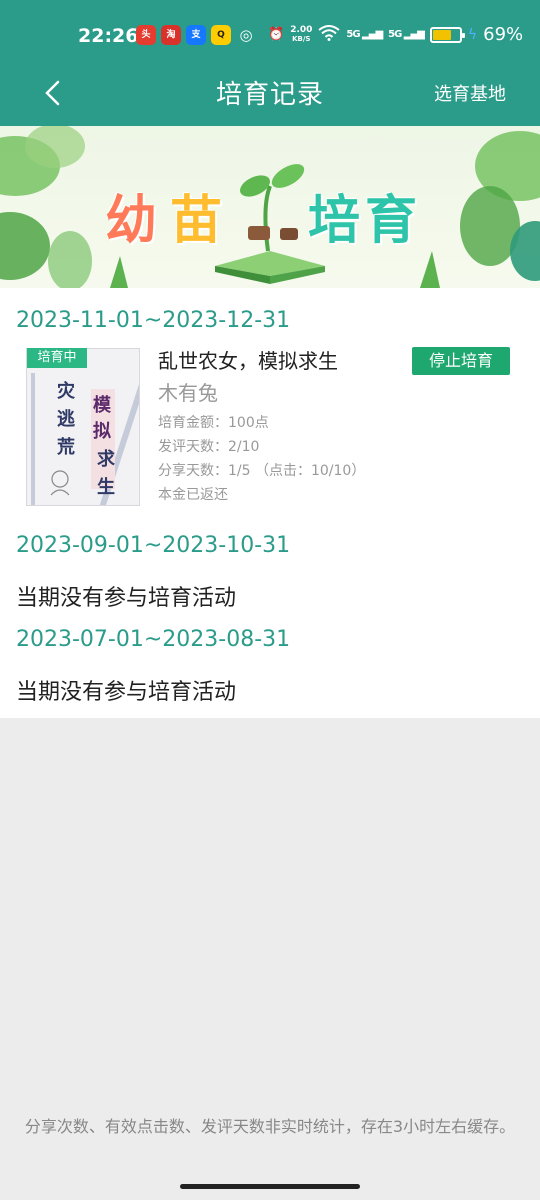  Describe the element at coordinates (461, 361) in the screenshot. I see `stop-breeding-button: 停止培育` at that location.